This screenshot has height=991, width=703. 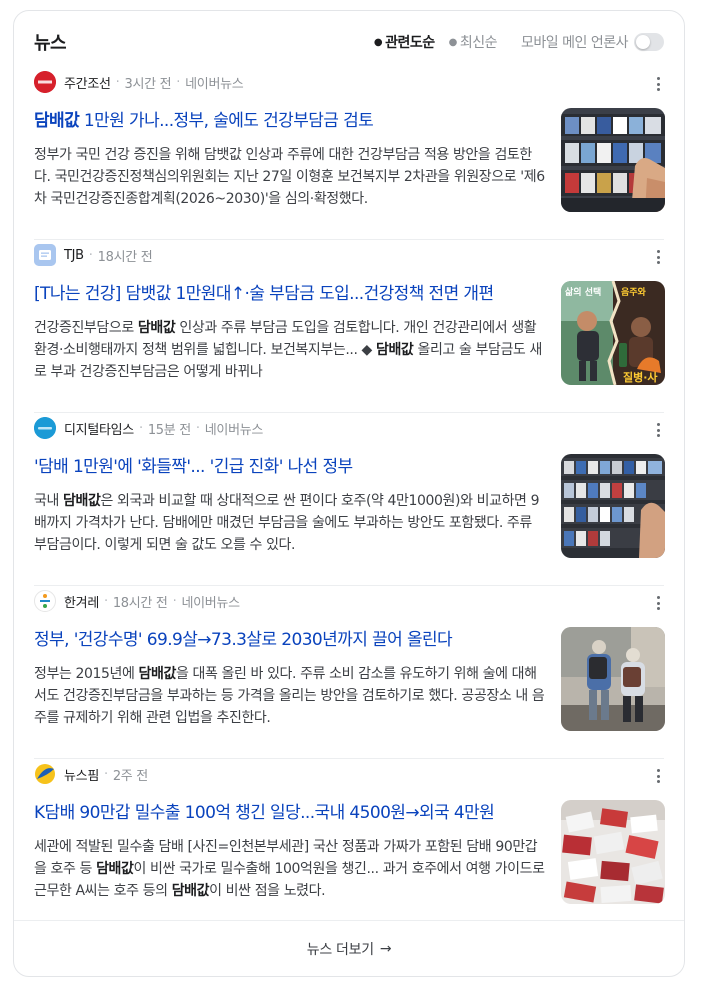 What do you see at coordinates (583, 292) in the screenshot?
I see `svg-text: 삶의 선택` at bounding box center [583, 292].